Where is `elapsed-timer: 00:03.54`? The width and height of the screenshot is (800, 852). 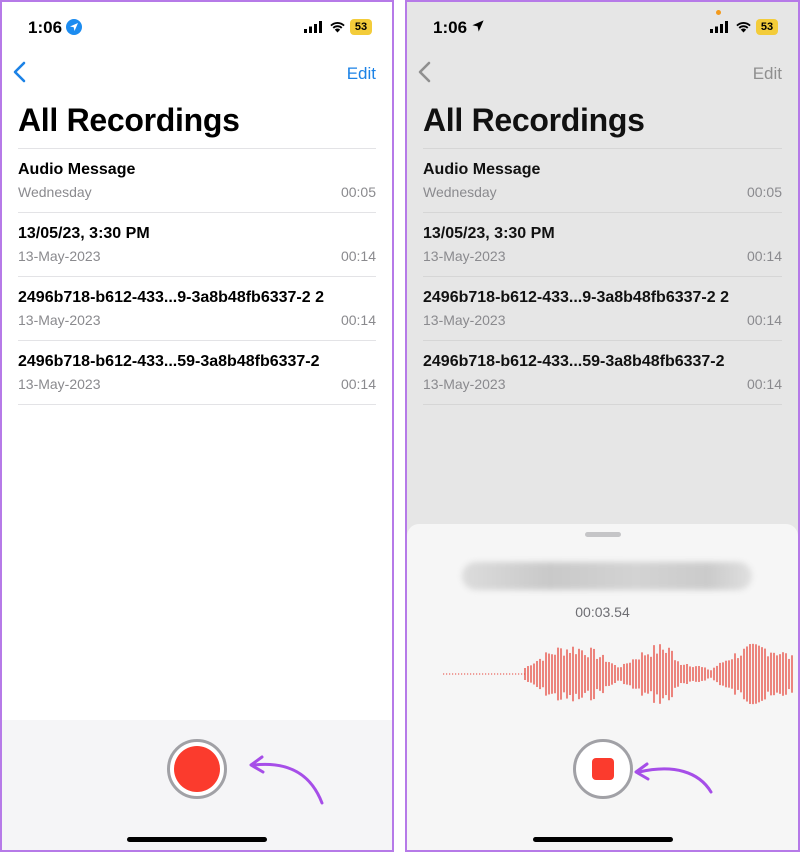
elapsed-timer: 00:03.54 is located at coordinates (602, 612).